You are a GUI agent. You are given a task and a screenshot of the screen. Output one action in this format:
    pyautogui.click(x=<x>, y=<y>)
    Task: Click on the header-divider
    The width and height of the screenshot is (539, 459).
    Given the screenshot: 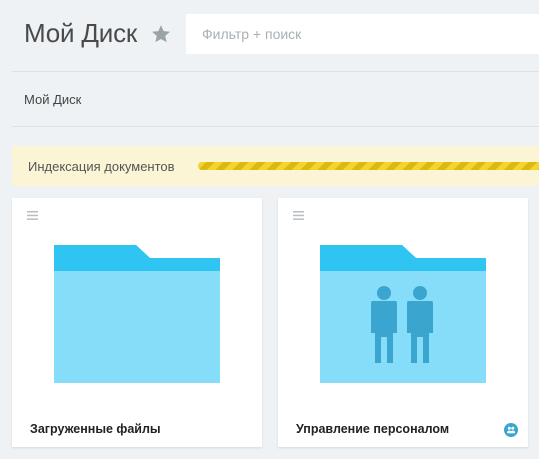 What is the action you would take?
    pyautogui.click(x=275, y=71)
    